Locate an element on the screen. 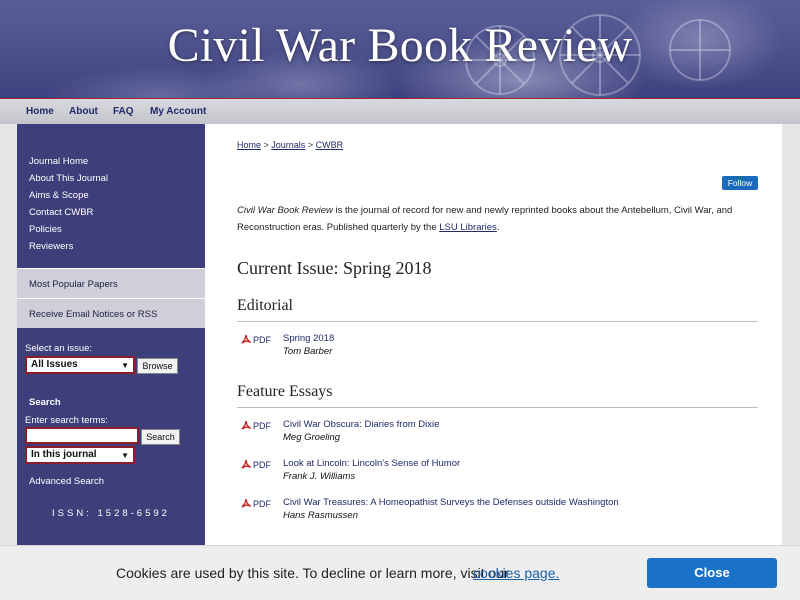  article-title-link: Spring 2018 is located at coordinates (308, 338).